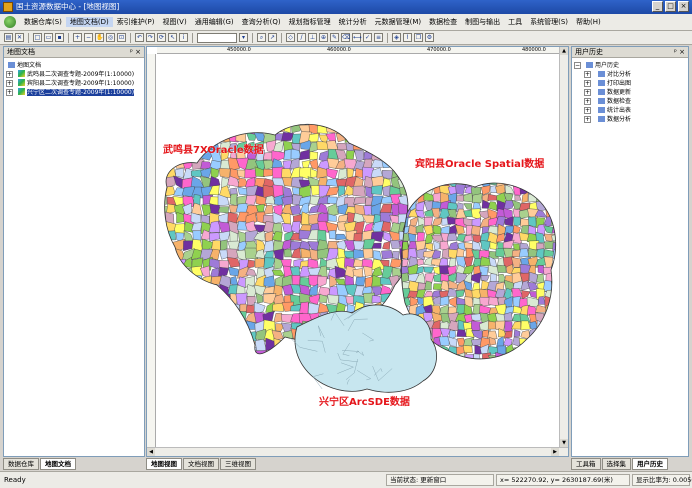 The height and width of the screenshot is (488, 692). What do you see at coordinates (217, 37) in the screenshot?
I see `scale-dropdown` at bounding box center [217, 37].